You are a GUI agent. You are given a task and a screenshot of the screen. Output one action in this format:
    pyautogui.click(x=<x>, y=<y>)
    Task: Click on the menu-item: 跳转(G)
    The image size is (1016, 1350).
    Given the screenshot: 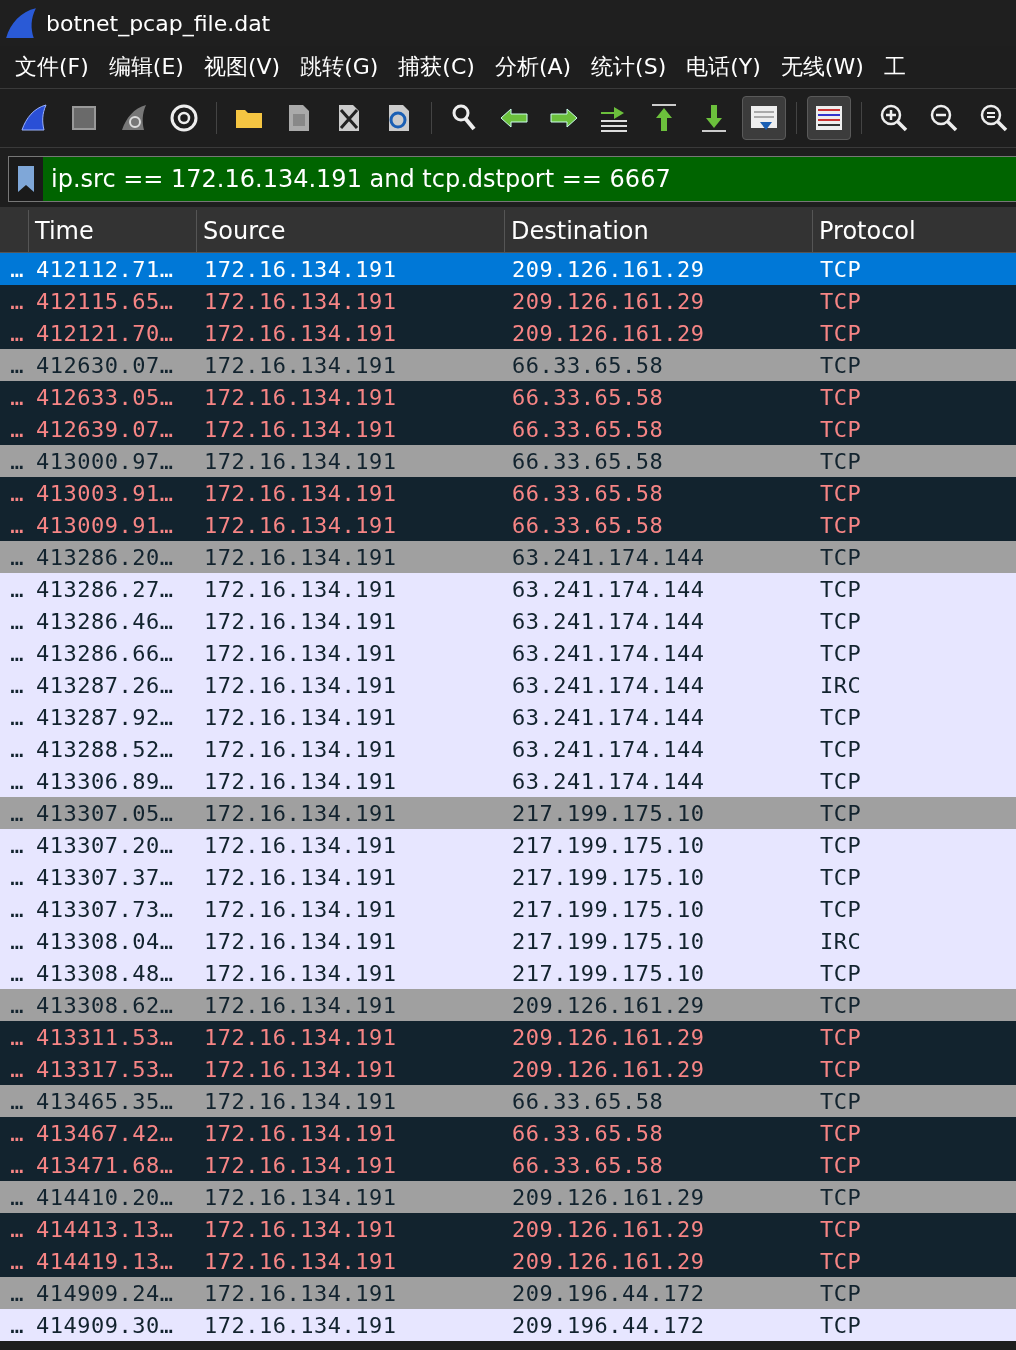 What is the action you would take?
    pyautogui.click(x=339, y=67)
    